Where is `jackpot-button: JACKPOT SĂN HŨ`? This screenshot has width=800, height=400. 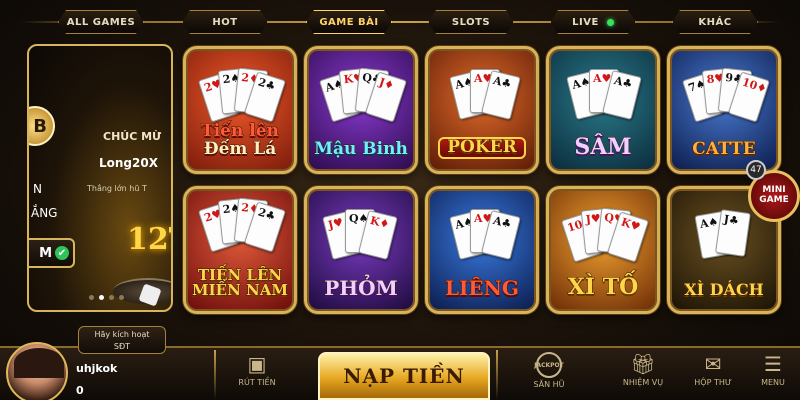
jackpot-button: JACKPOT SĂN HŨ is located at coordinates (549, 376).